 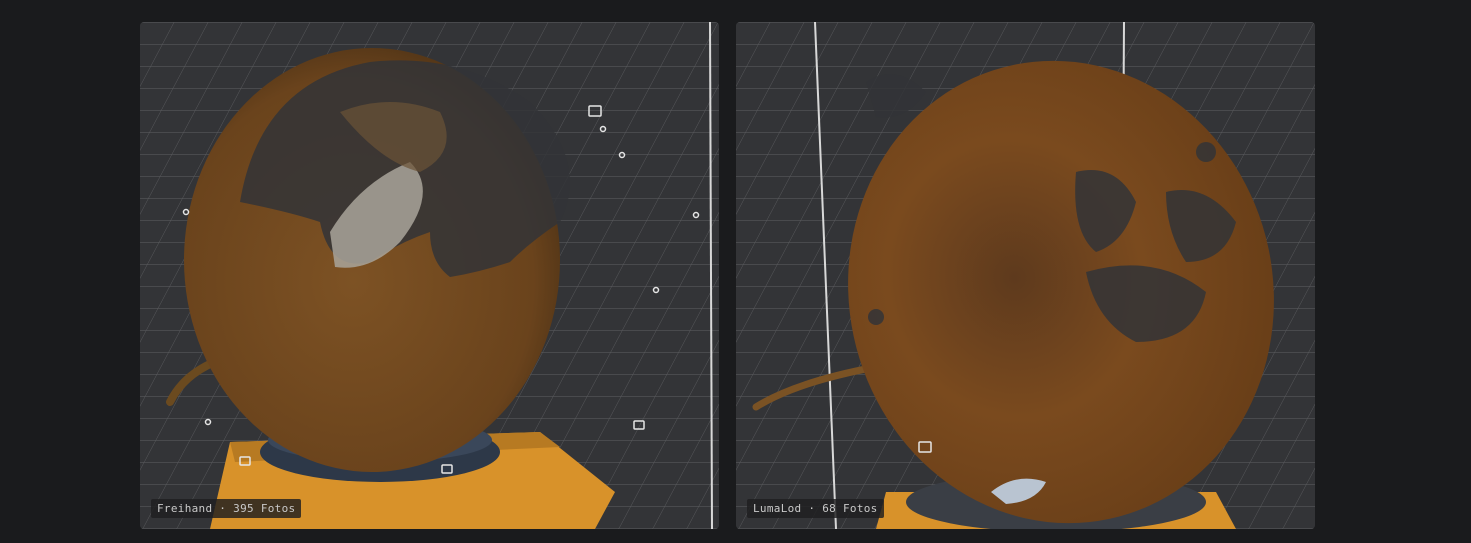 What do you see at coordinates (226, 508) in the screenshot?
I see `scan-caption: Freihand · 395 Fotos` at bounding box center [226, 508].